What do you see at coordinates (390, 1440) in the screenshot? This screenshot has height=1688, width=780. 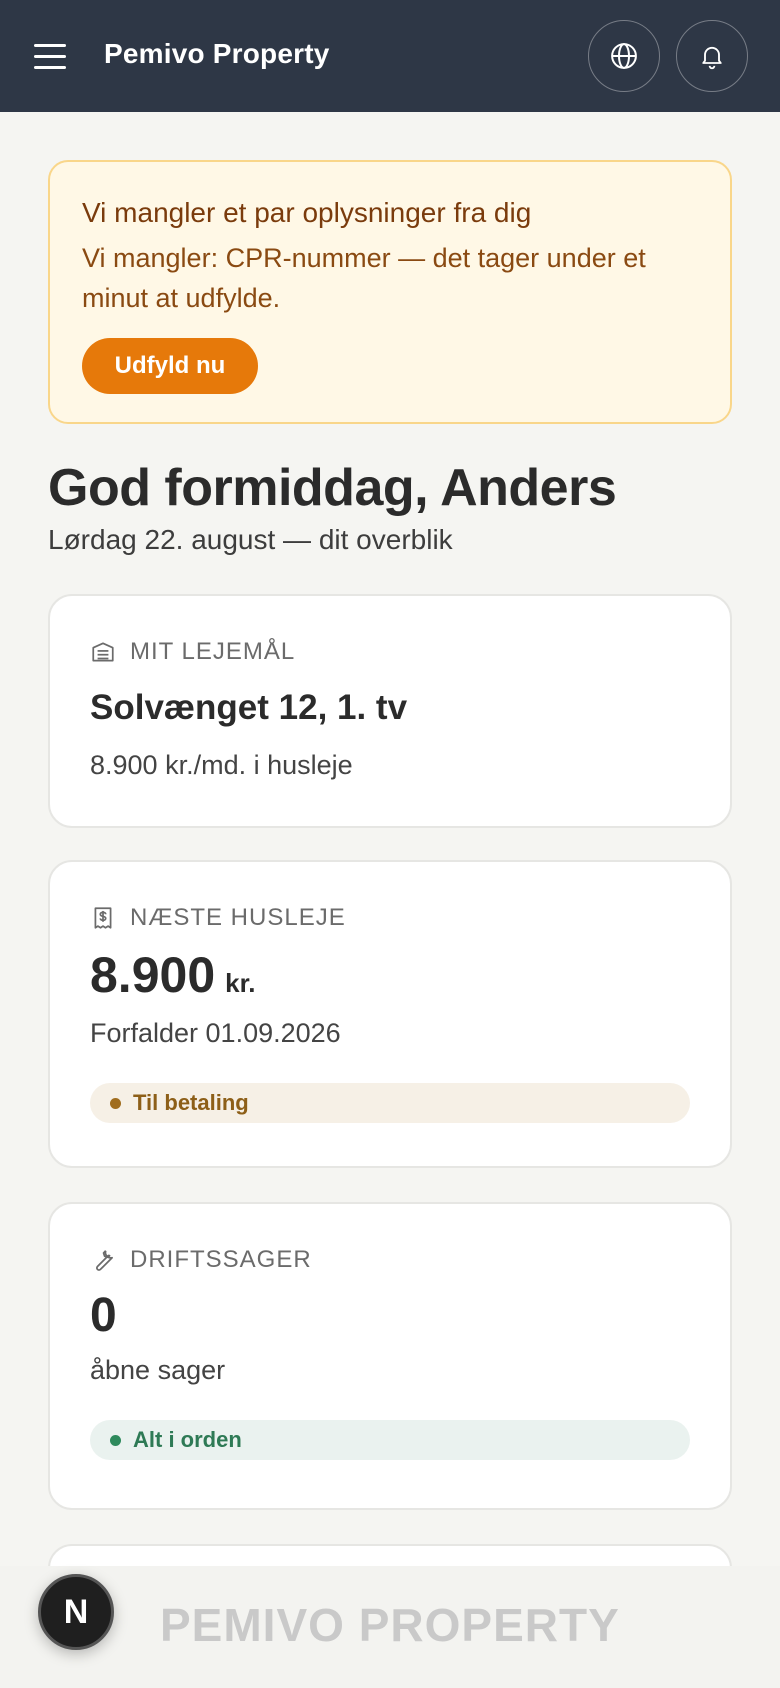 I see `status-badge: Alt i orden` at bounding box center [390, 1440].